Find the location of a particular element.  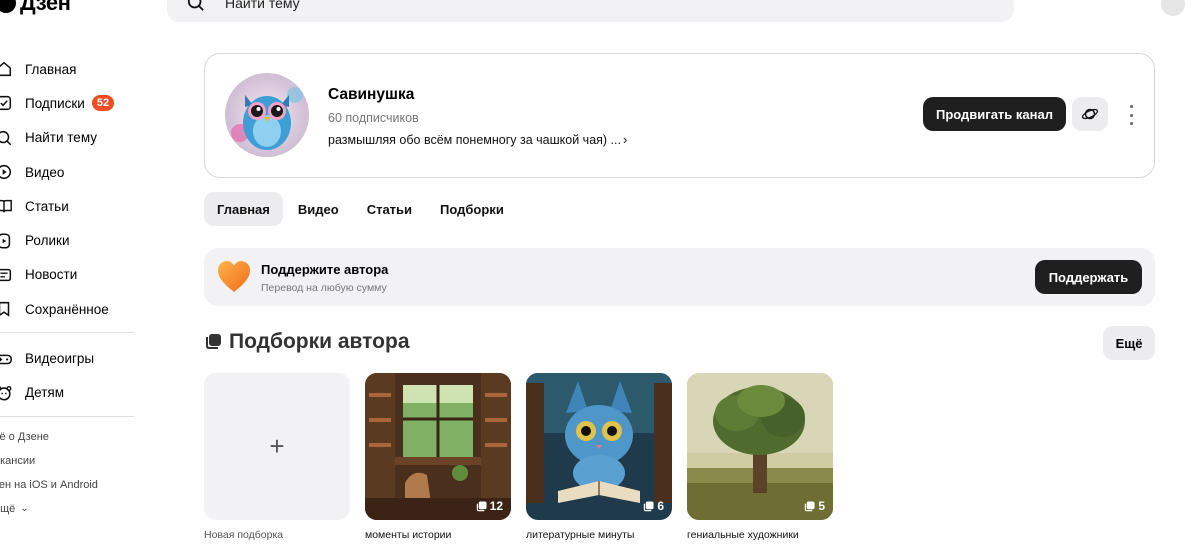

sidebar-item-label: Сохранённое is located at coordinates (67, 309).